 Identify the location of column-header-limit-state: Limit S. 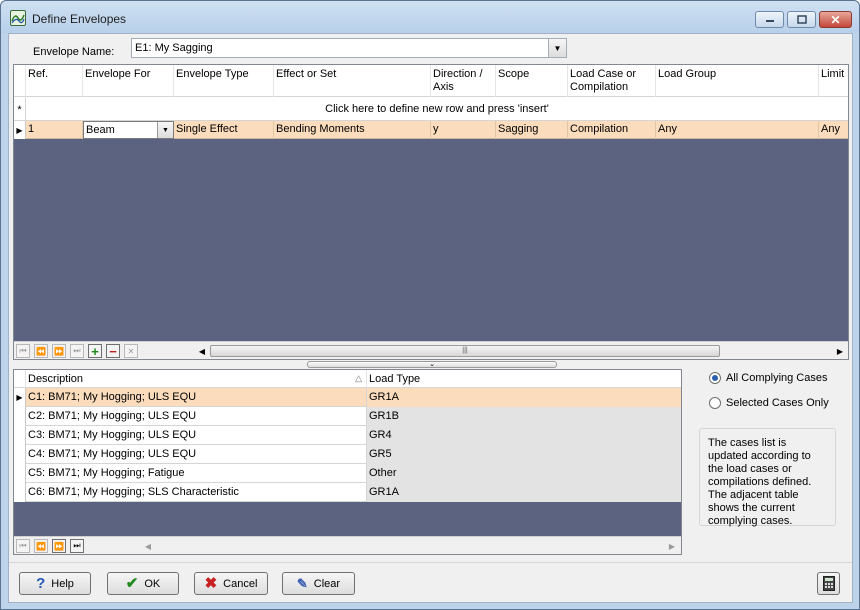
(833, 81).